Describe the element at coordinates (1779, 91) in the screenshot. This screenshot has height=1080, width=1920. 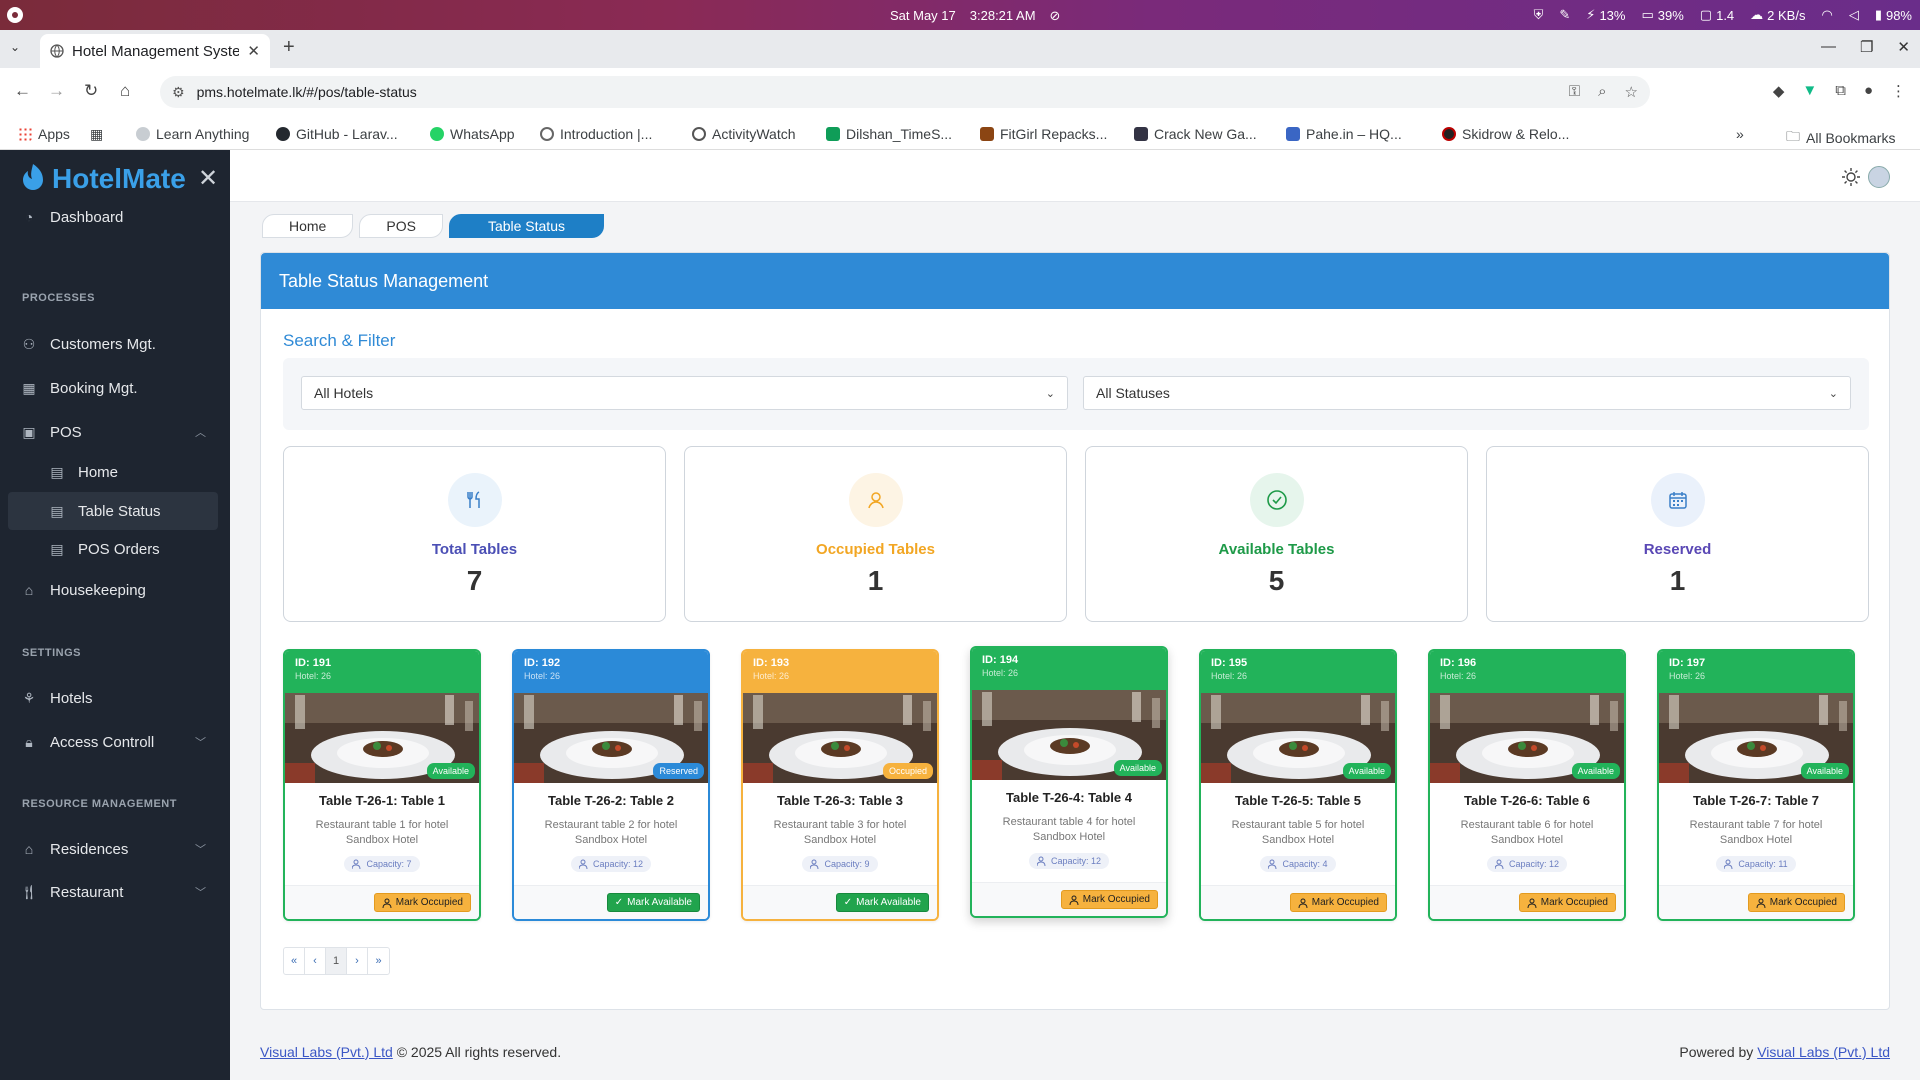
I see `extension-1-icon: ◆` at that location.